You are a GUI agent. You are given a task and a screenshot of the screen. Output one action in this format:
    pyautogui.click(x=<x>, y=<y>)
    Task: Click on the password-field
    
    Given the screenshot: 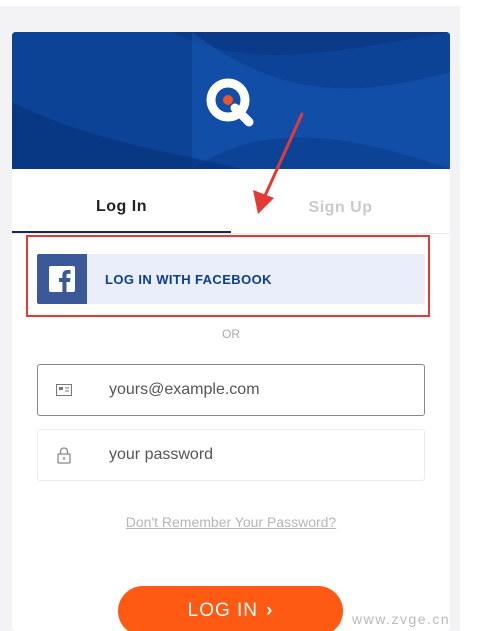 What is the action you would take?
    pyautogui.click(x=231, y=455)
    